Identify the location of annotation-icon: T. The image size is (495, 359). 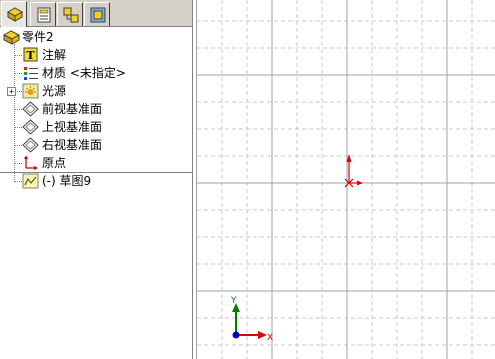
(30, 54).